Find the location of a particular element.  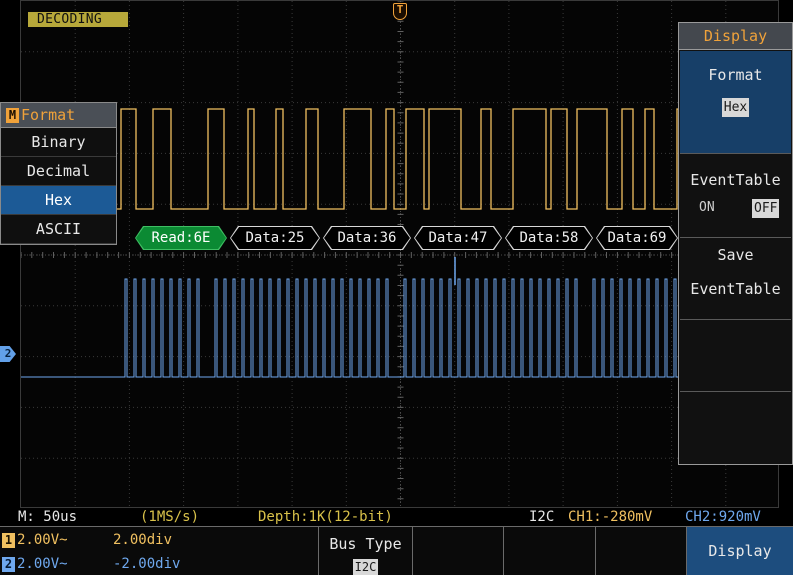

decode-packet-label: Data:69 is located at coordinates (637, 238).